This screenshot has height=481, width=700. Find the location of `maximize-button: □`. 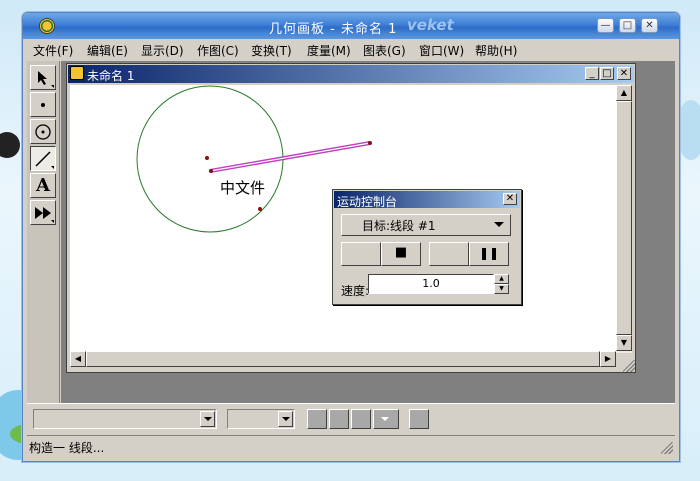

maximize-button: □ is located at coordinates (627, 25).